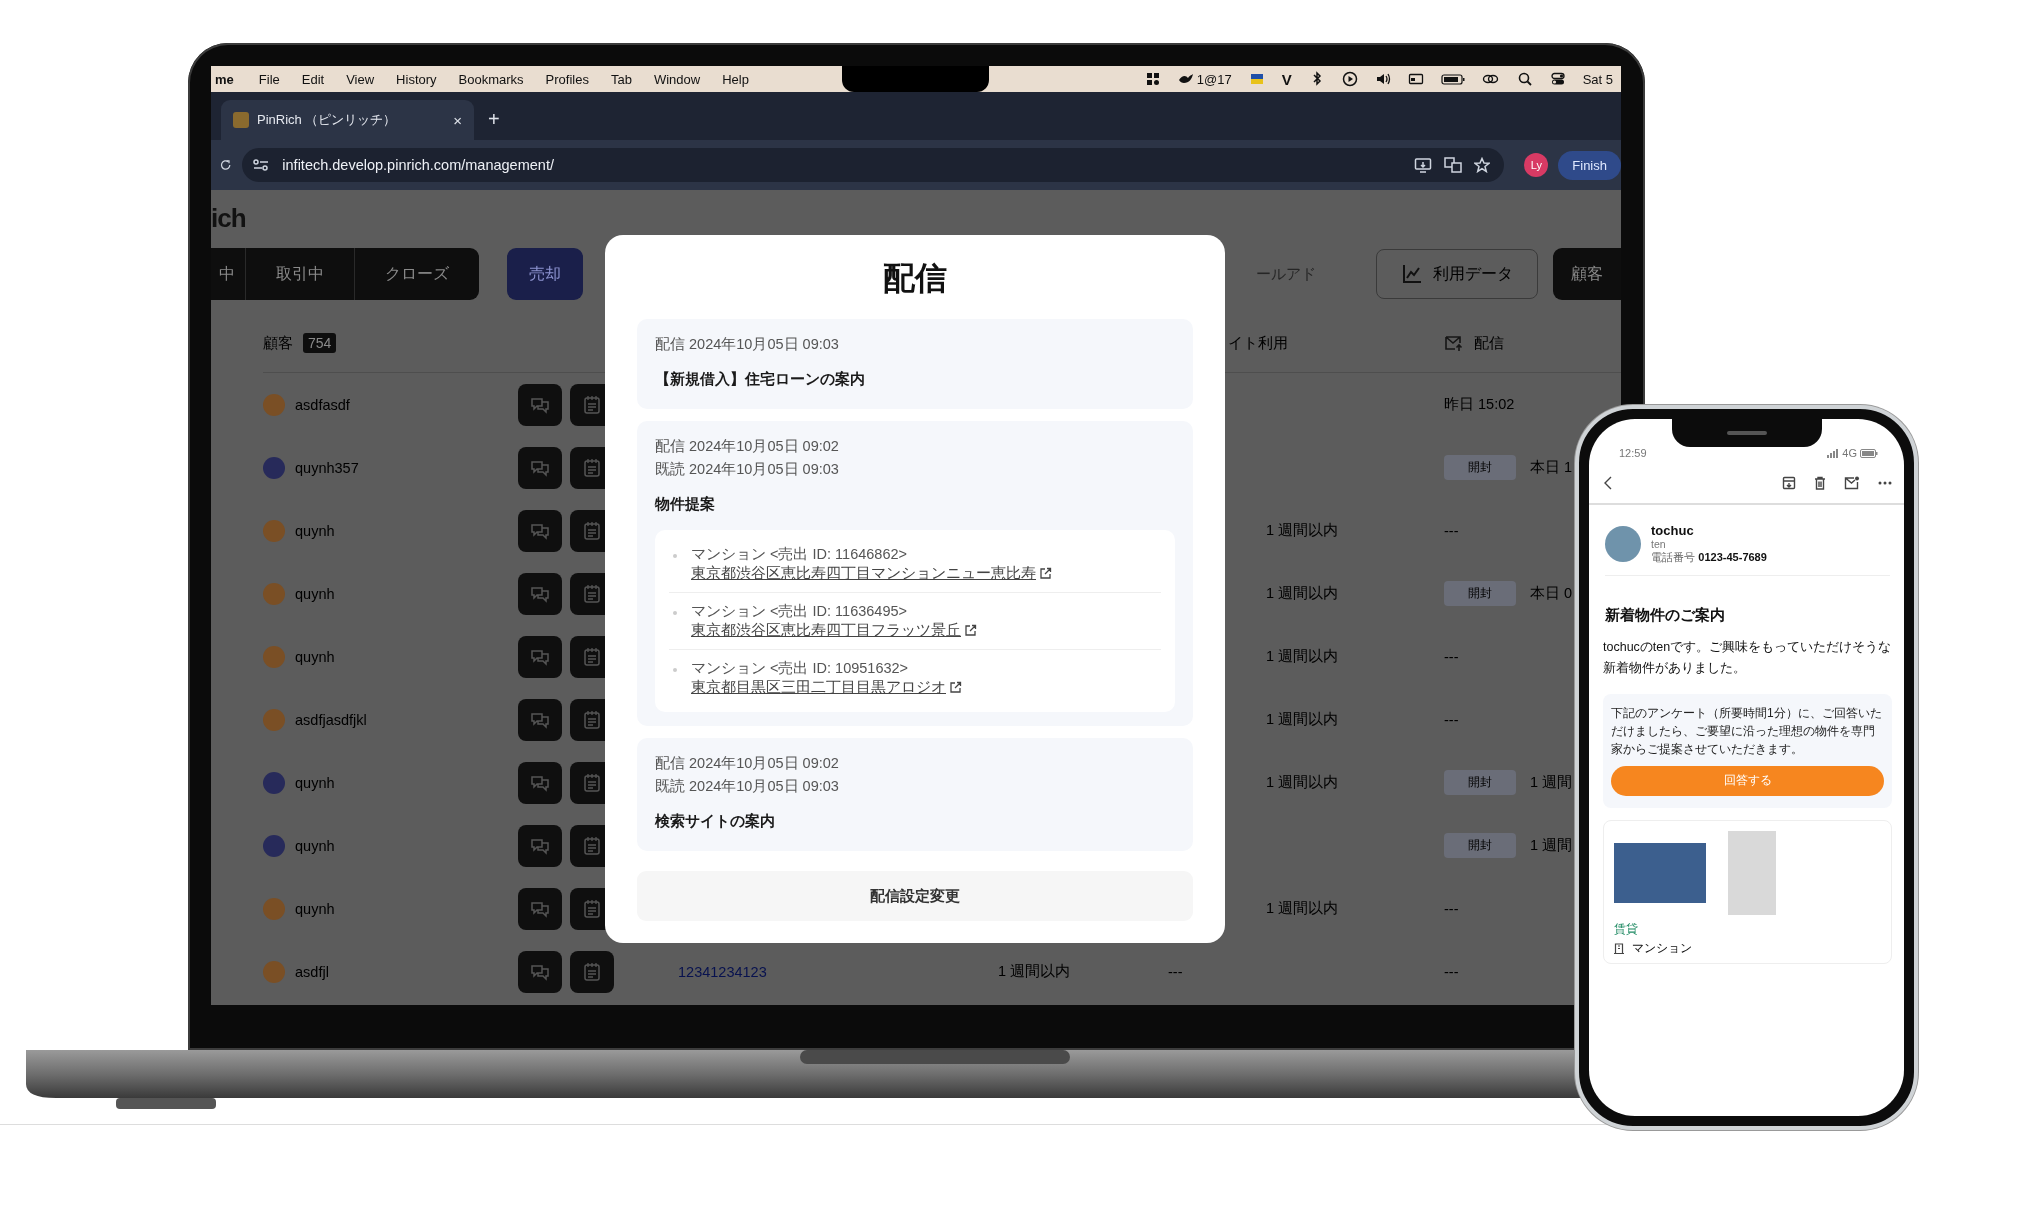 The height and width of the screenshot is (1209, 2021). Describe the element at coordinates (1482, 165) in the screenshot. I see `star-icon` at that location.